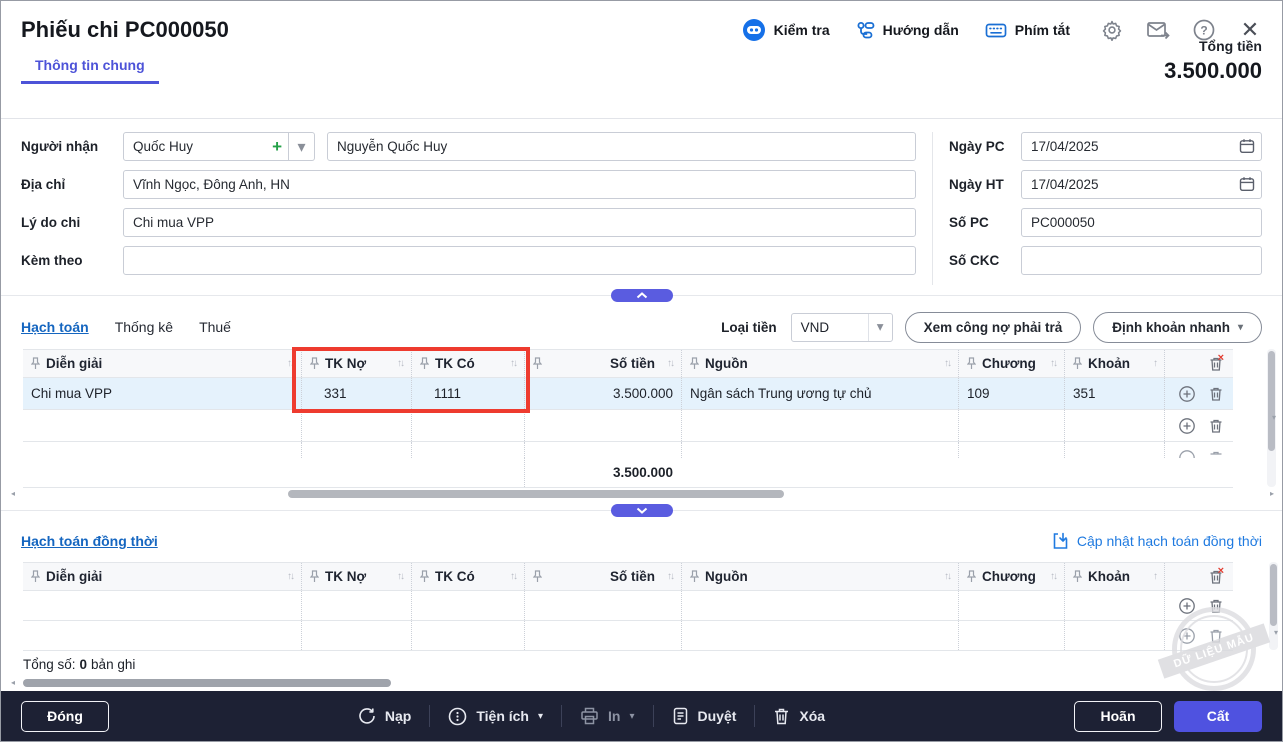 This screenshot has height=742, width=1283. Describe the element at coordinates (1272, 493) in the screenshot. I see `scroll-right-arrow: ▸` at that location.